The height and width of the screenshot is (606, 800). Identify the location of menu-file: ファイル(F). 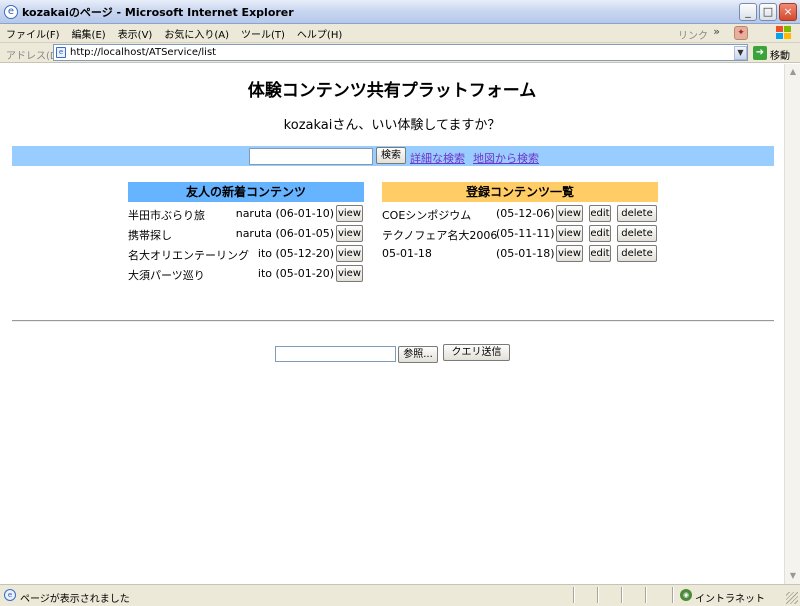
(33, 33).